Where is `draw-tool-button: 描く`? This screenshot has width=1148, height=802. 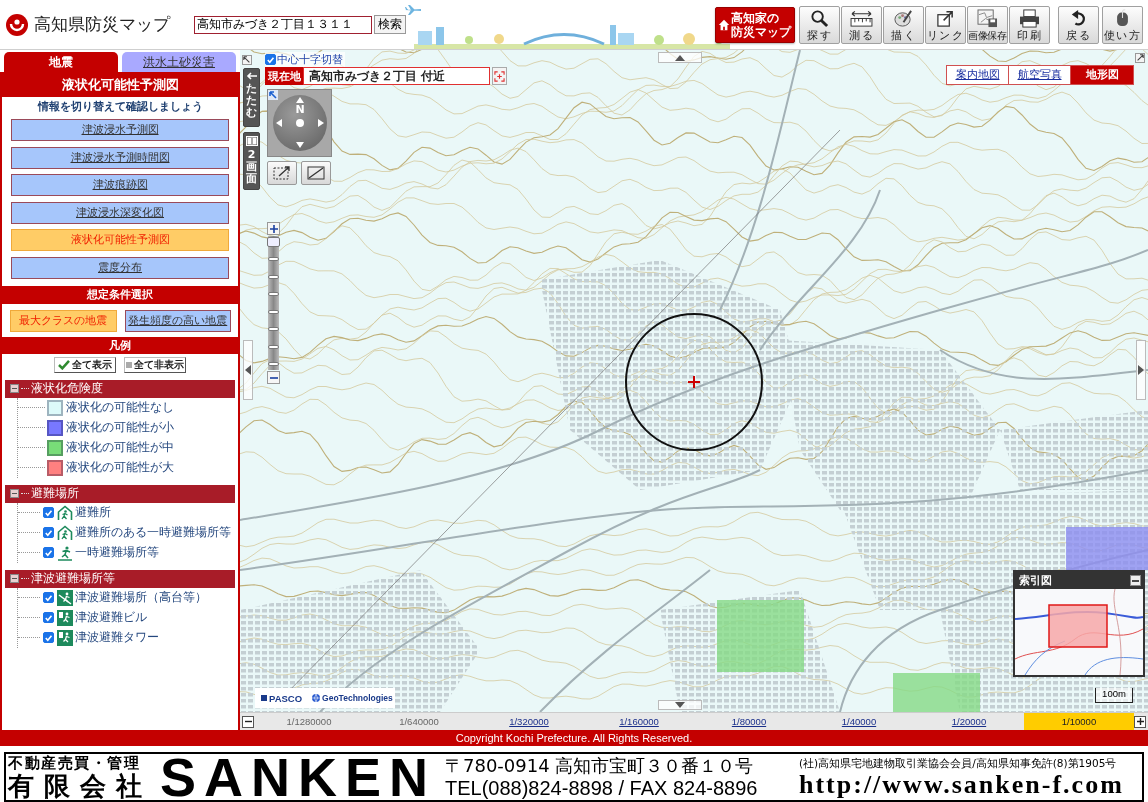
draw-tool-button: 描く is located at coordinates (903, 24).